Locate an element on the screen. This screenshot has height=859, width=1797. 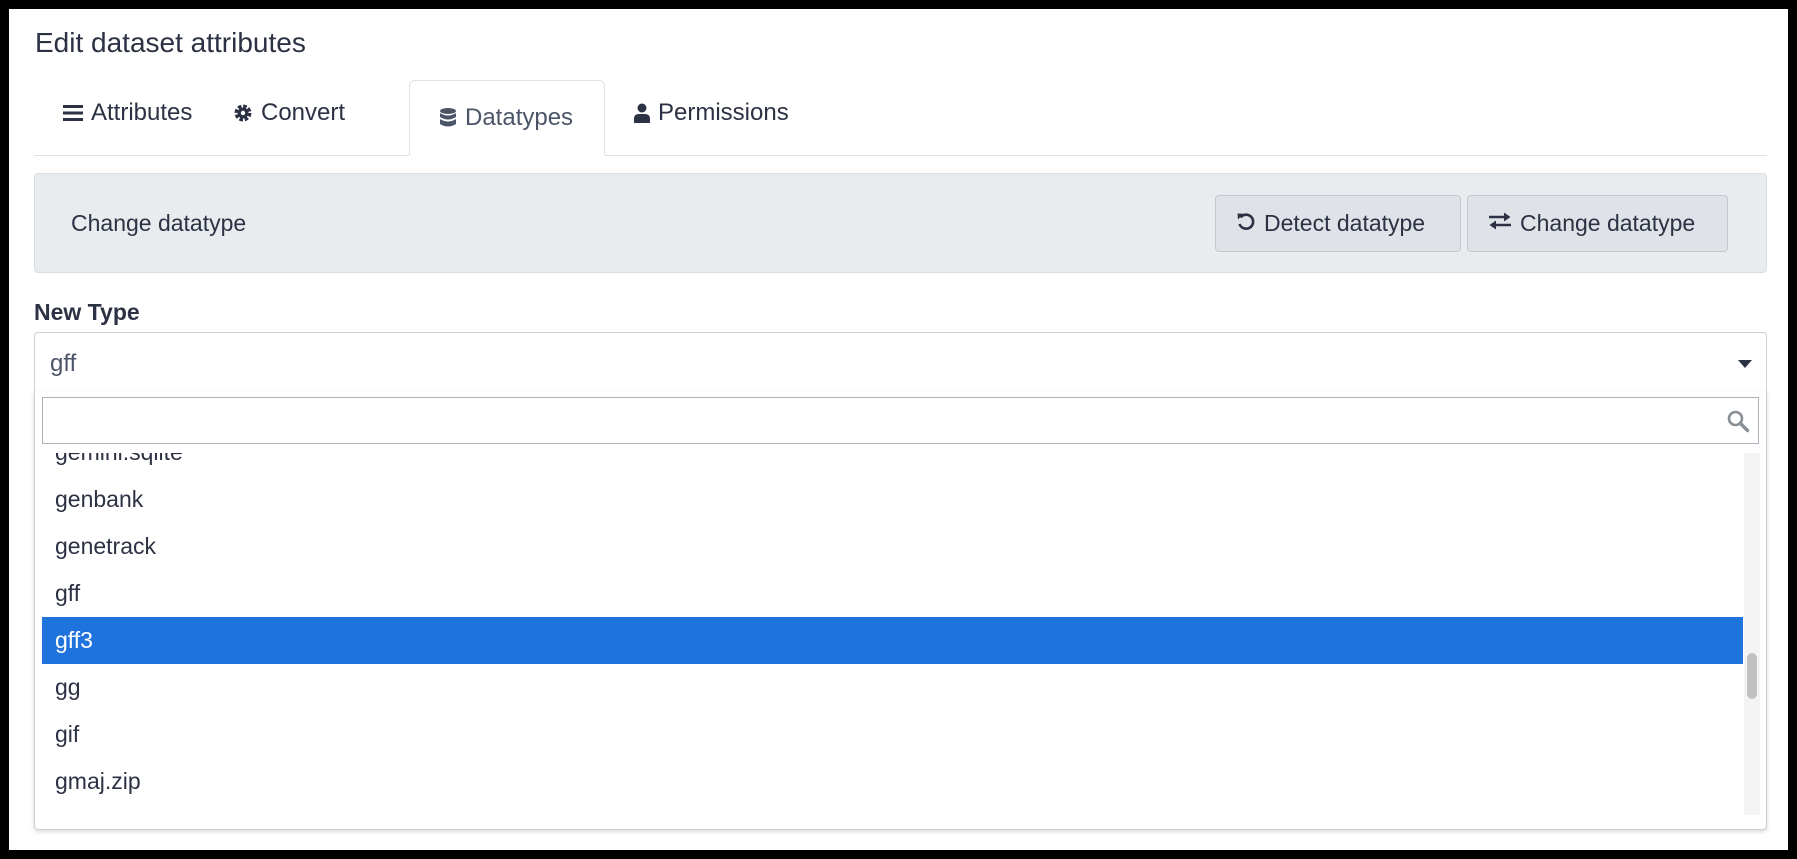
scrollbar-thumb is located at coordinates (1752, 676).